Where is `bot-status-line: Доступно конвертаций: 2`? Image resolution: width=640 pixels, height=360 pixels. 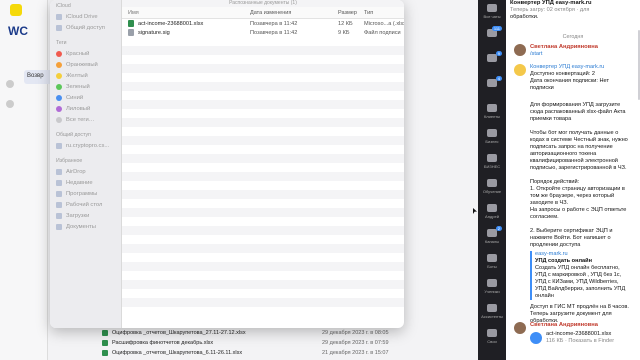 bot-status-line: Доступно конвертаций: 2 is located at coordinates (562, 74).